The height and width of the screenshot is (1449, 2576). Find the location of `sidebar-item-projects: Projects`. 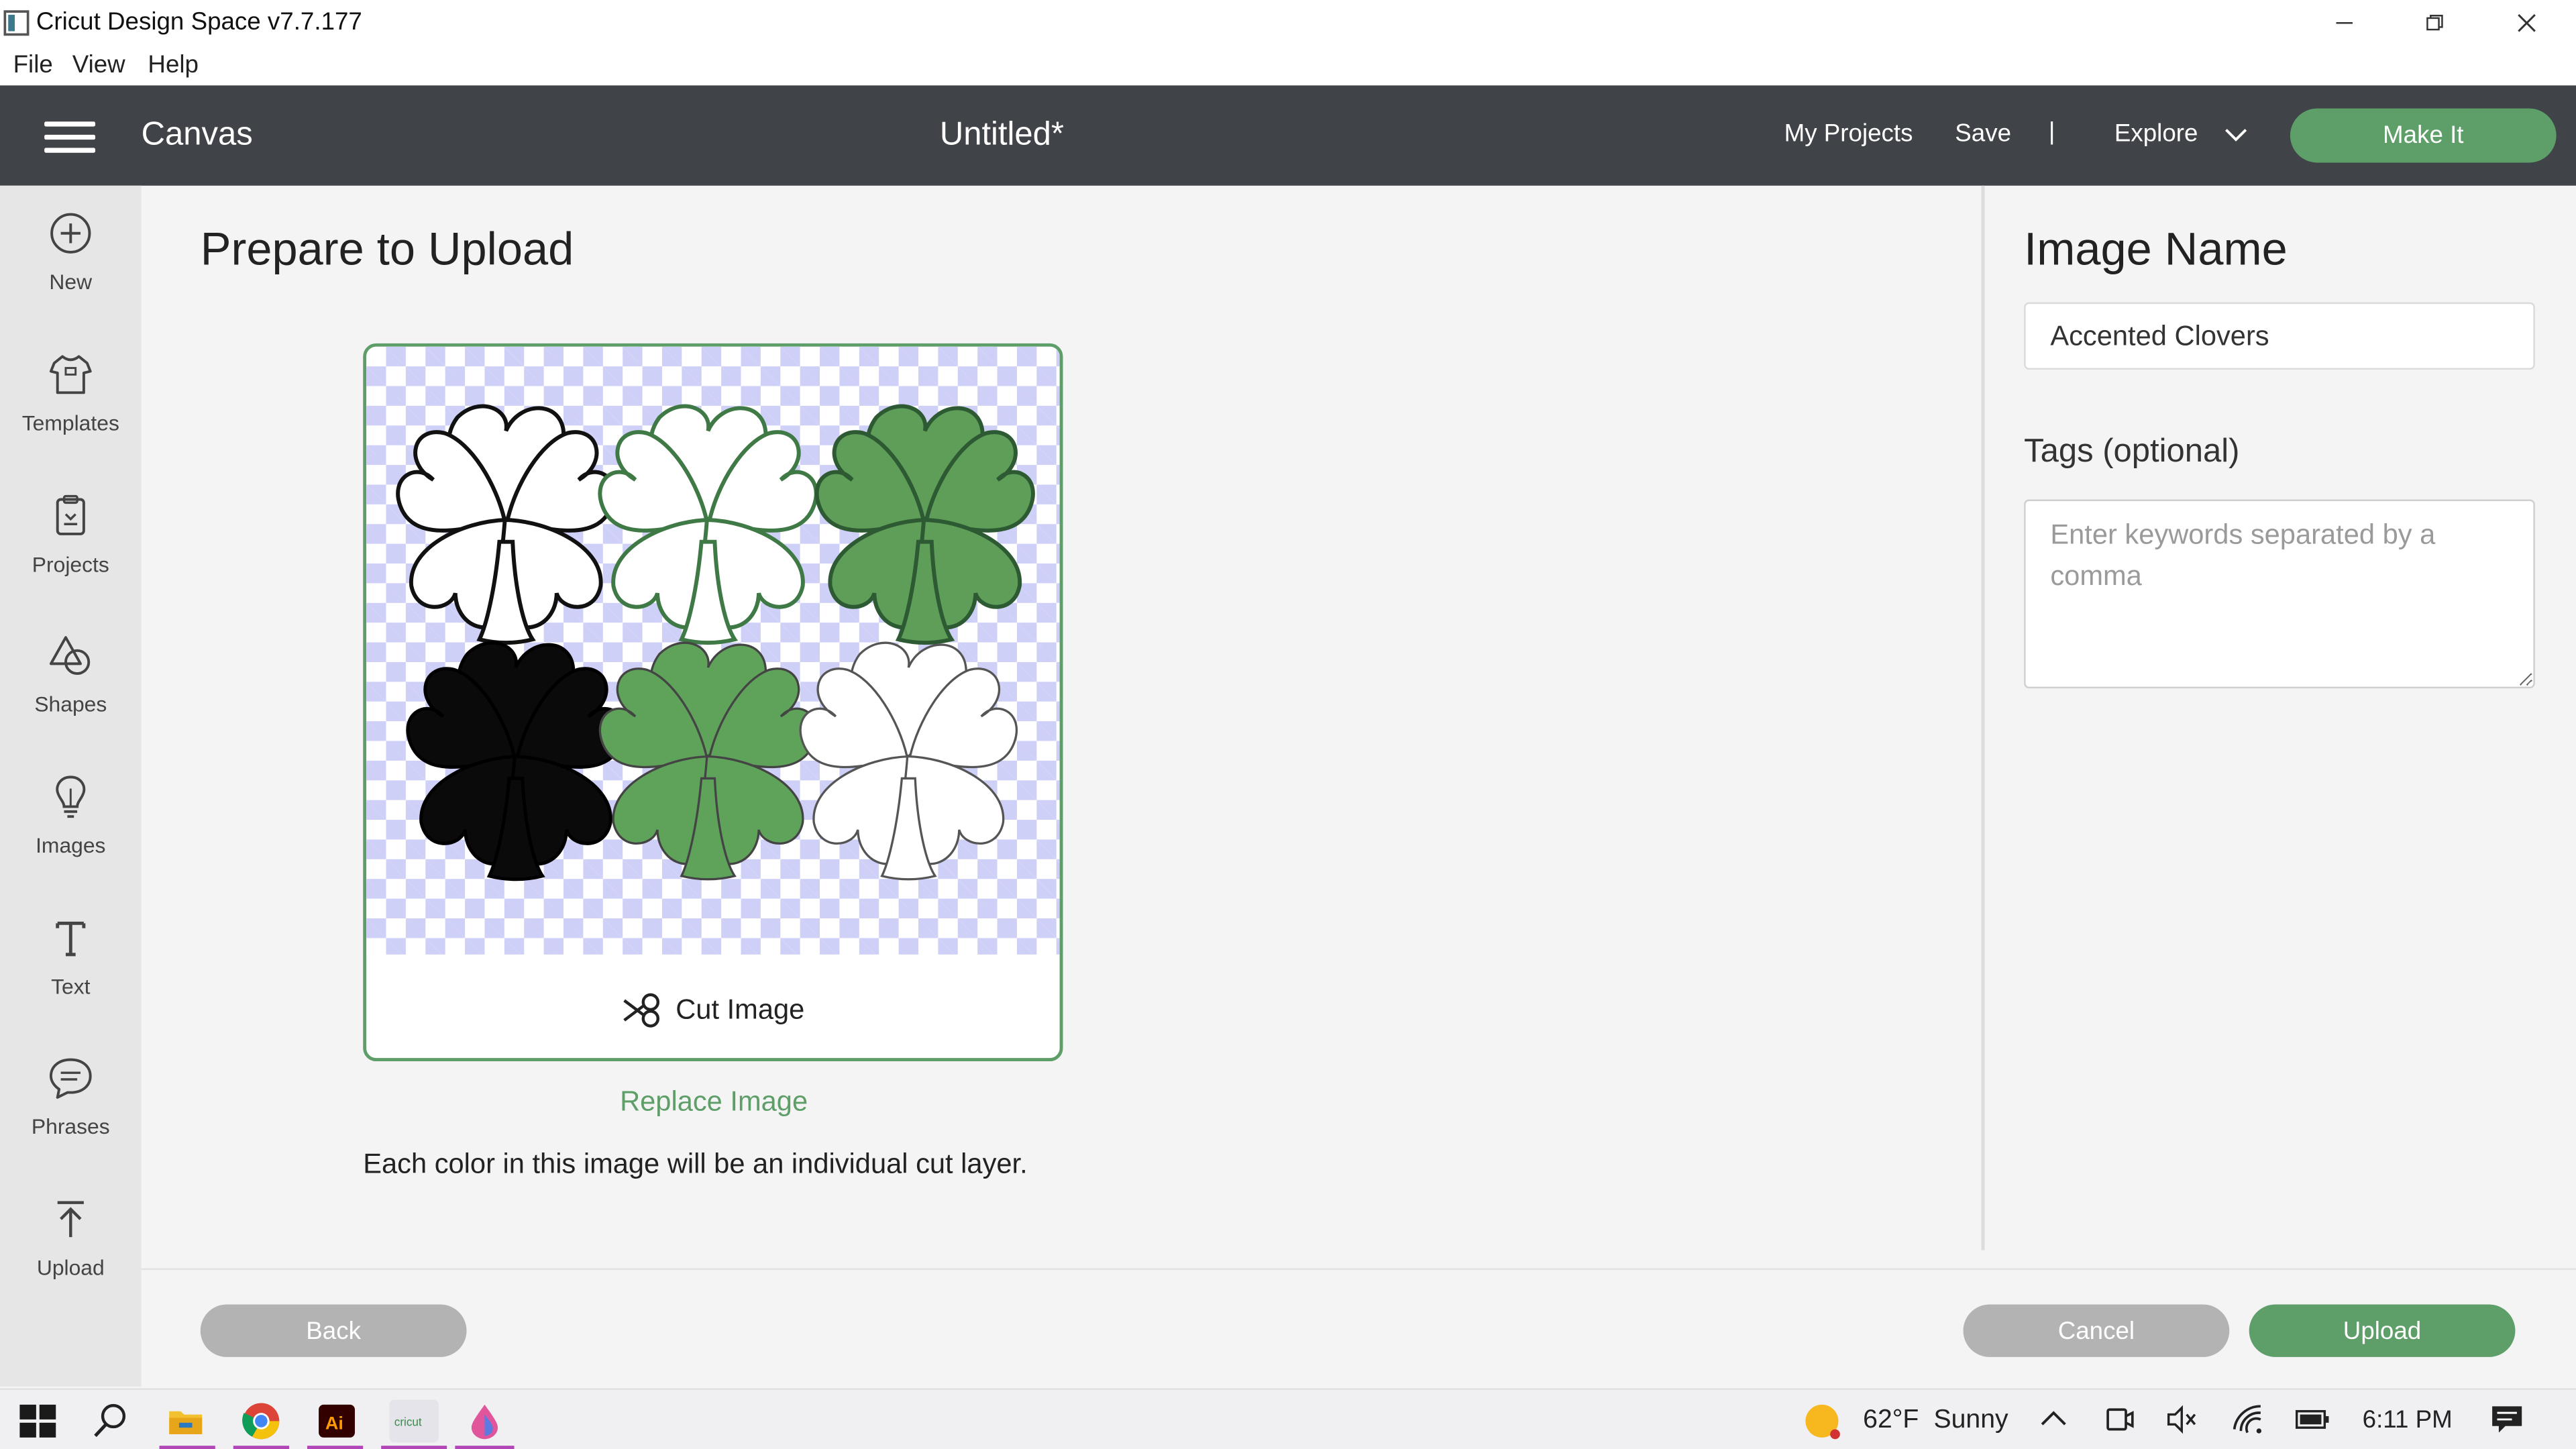

sidebar-item-projects: Projects is located at coordinates (71, 557).